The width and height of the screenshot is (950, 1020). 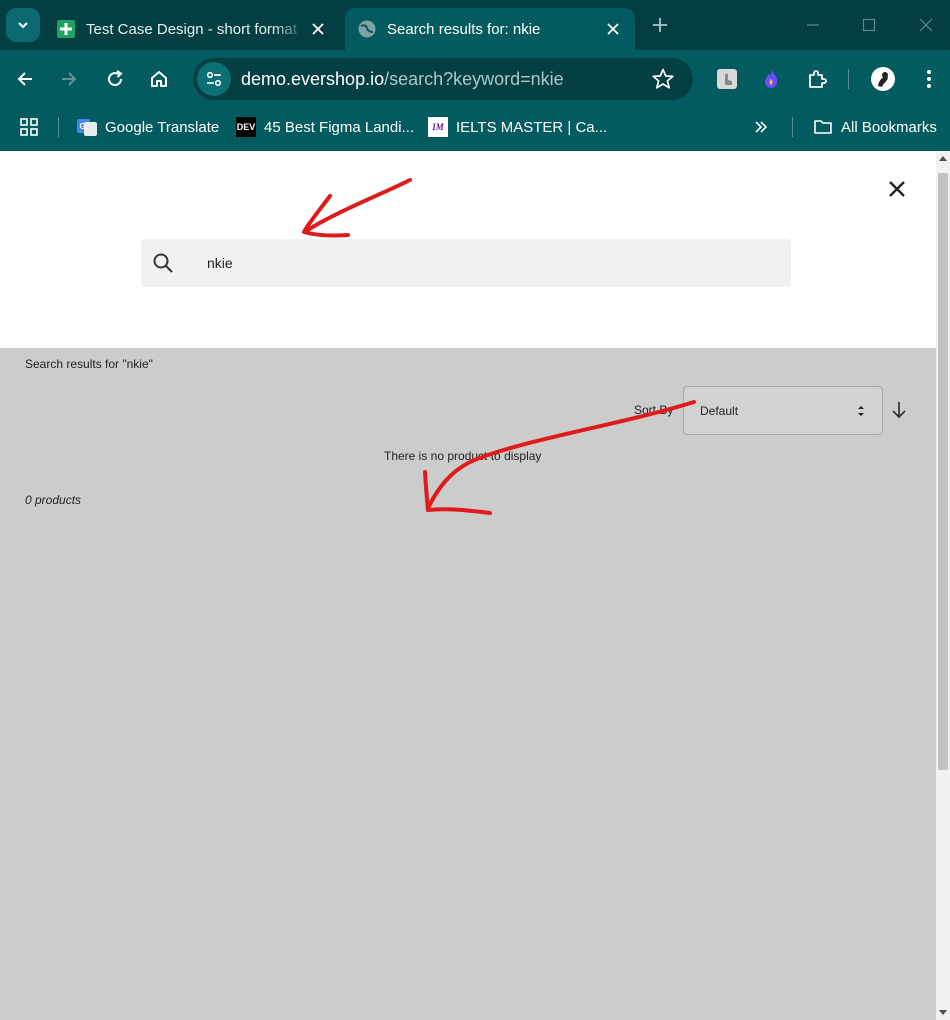 I want to click on dev-icon: DEV, so click(x=246, y=127).